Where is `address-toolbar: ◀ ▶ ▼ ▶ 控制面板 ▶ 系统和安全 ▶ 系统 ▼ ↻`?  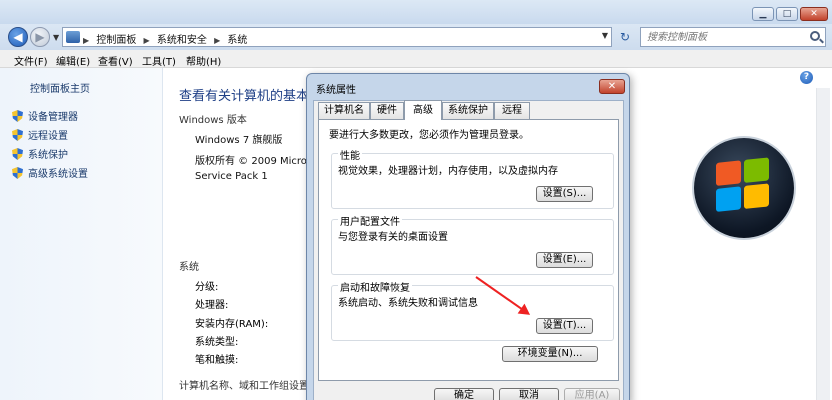 address-toolbar: ◀ ▶ ▼ ▶ 控制面板 ▶ 系统和安全 ▶ 系统 ▼ ↻ is located at coordinates (416, 37).